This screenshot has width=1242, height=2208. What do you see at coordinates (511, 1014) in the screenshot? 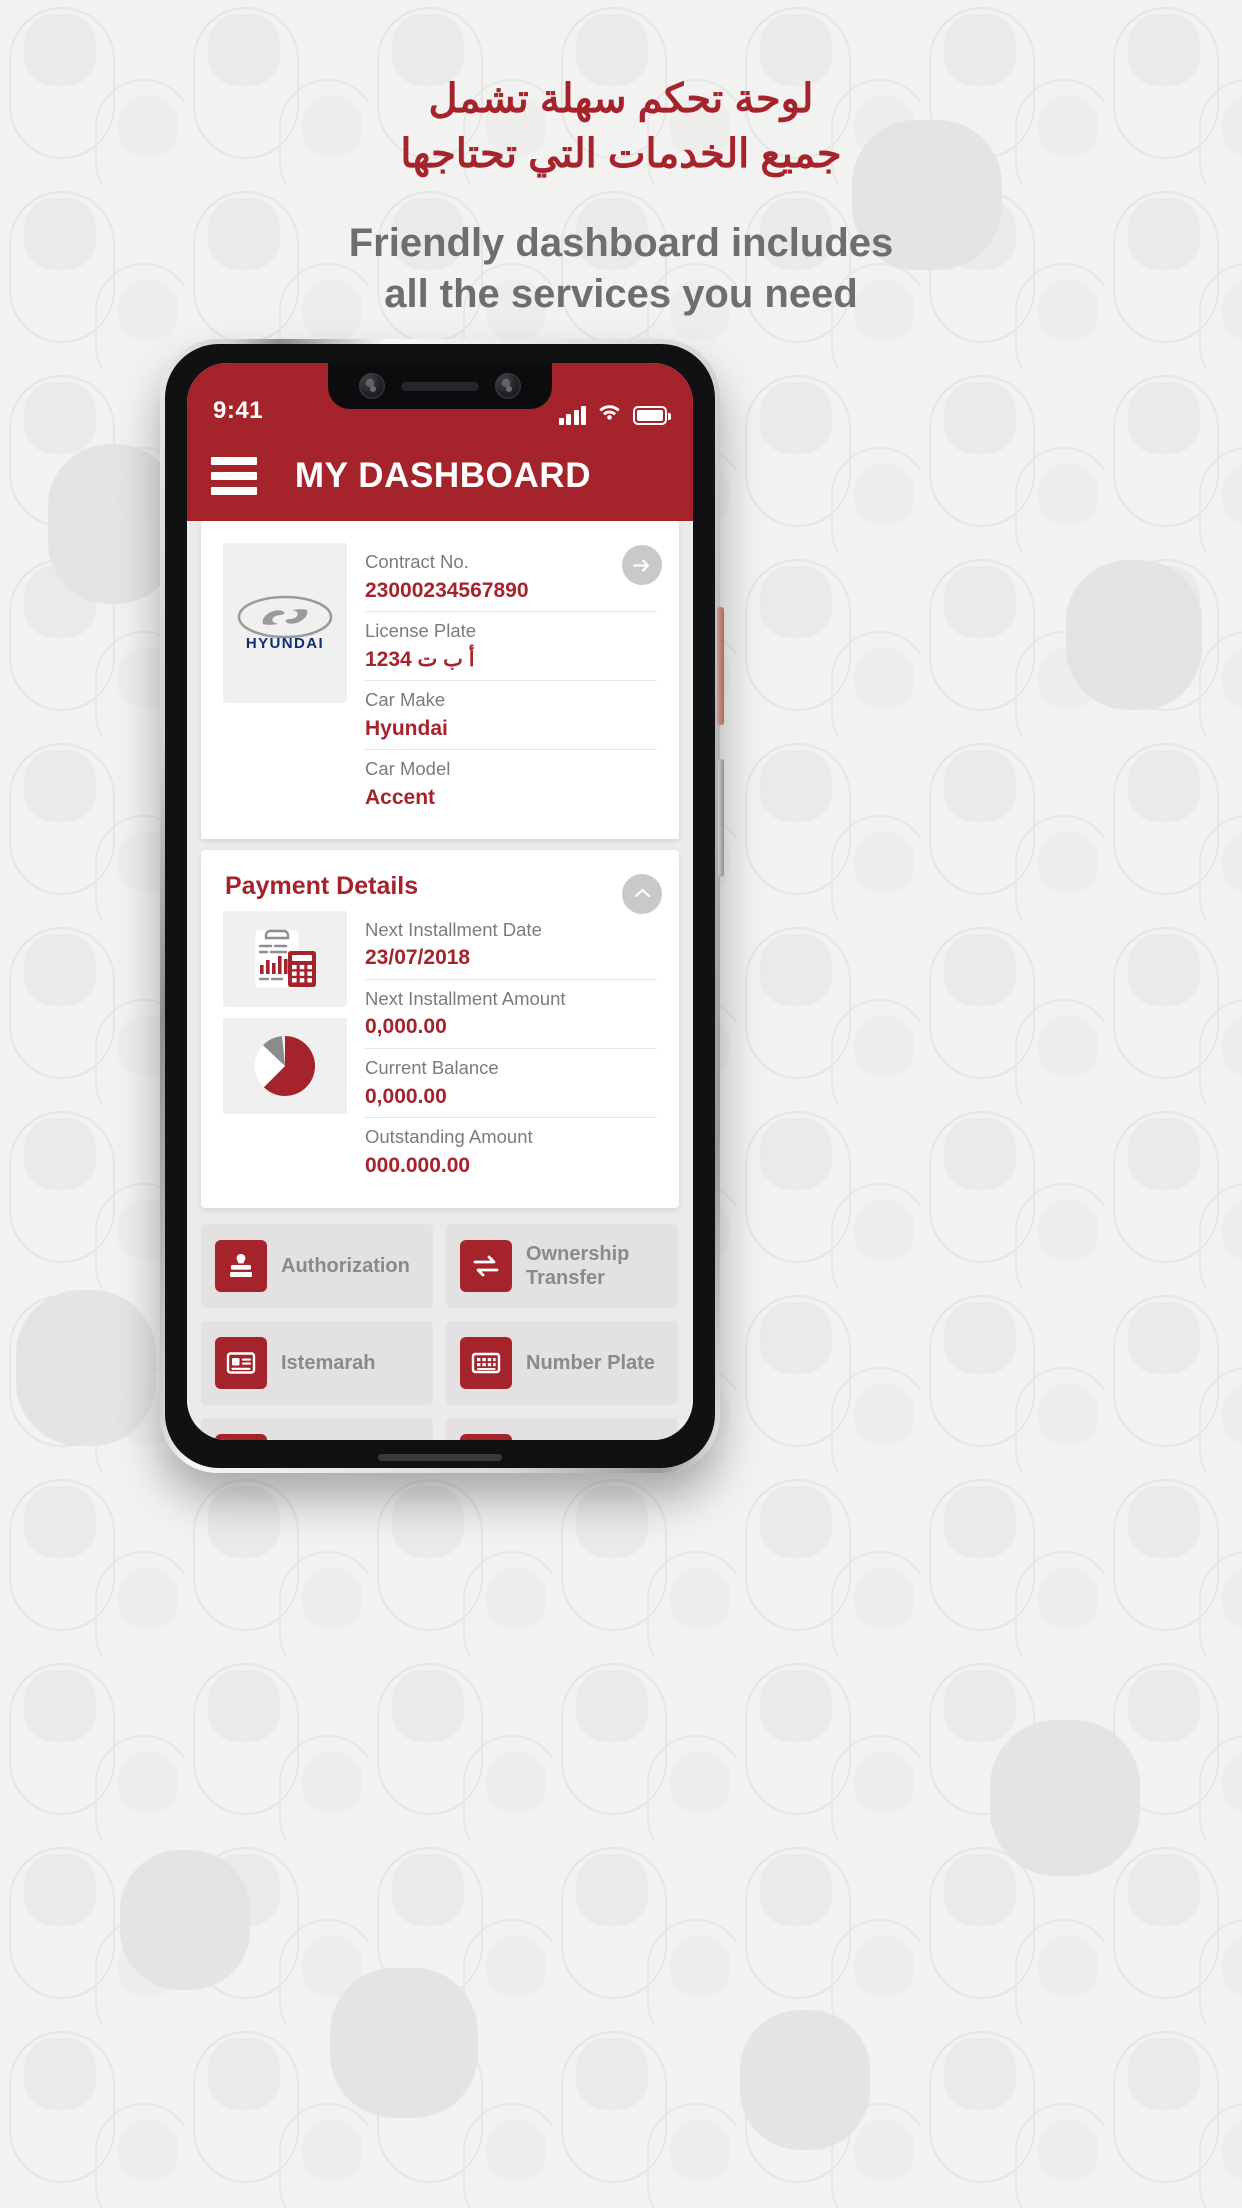
I see `payment-field: Next Installment Amount 0,000.00` at bounding box center [511, 1014].